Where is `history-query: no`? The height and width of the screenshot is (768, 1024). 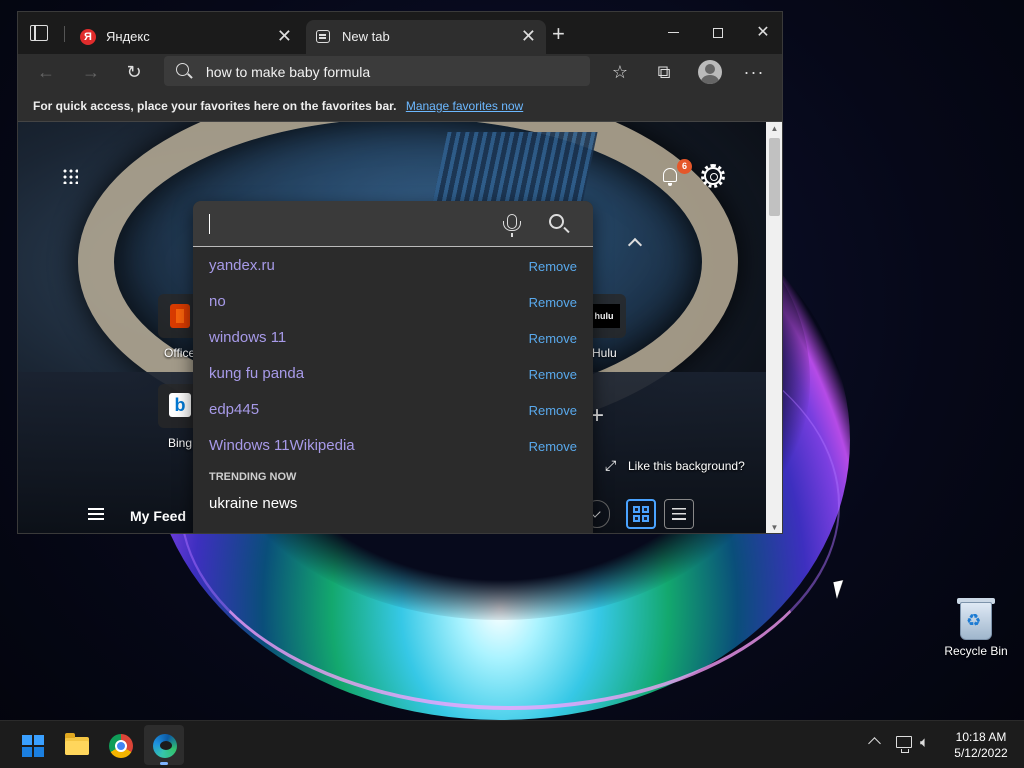 history-query: no is located at coordinates (217, 301).